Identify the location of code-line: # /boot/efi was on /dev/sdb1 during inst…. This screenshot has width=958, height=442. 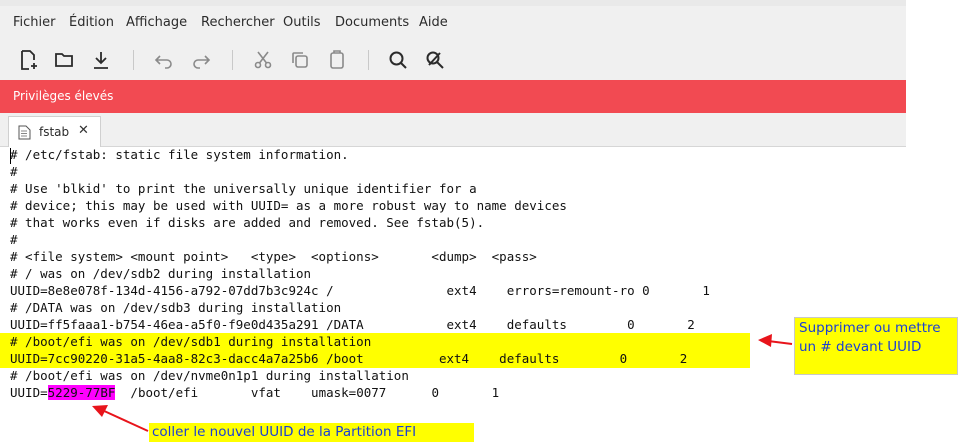
(191, 341).